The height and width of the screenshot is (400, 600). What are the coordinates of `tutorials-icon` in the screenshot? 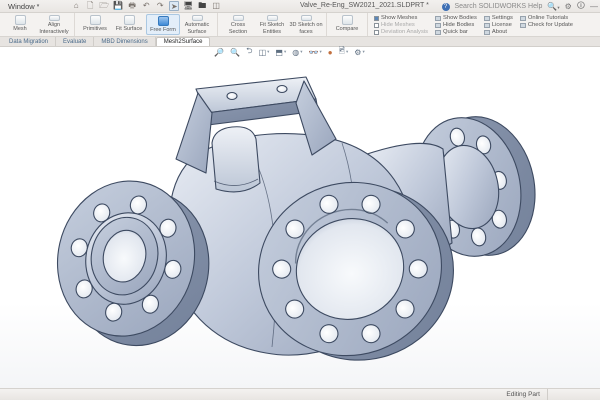 It's located at (522, 18).